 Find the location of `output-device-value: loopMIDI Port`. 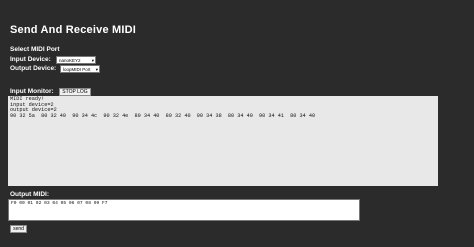

output-device-value: loopMIDI Port is located at coordinates (77, 69).